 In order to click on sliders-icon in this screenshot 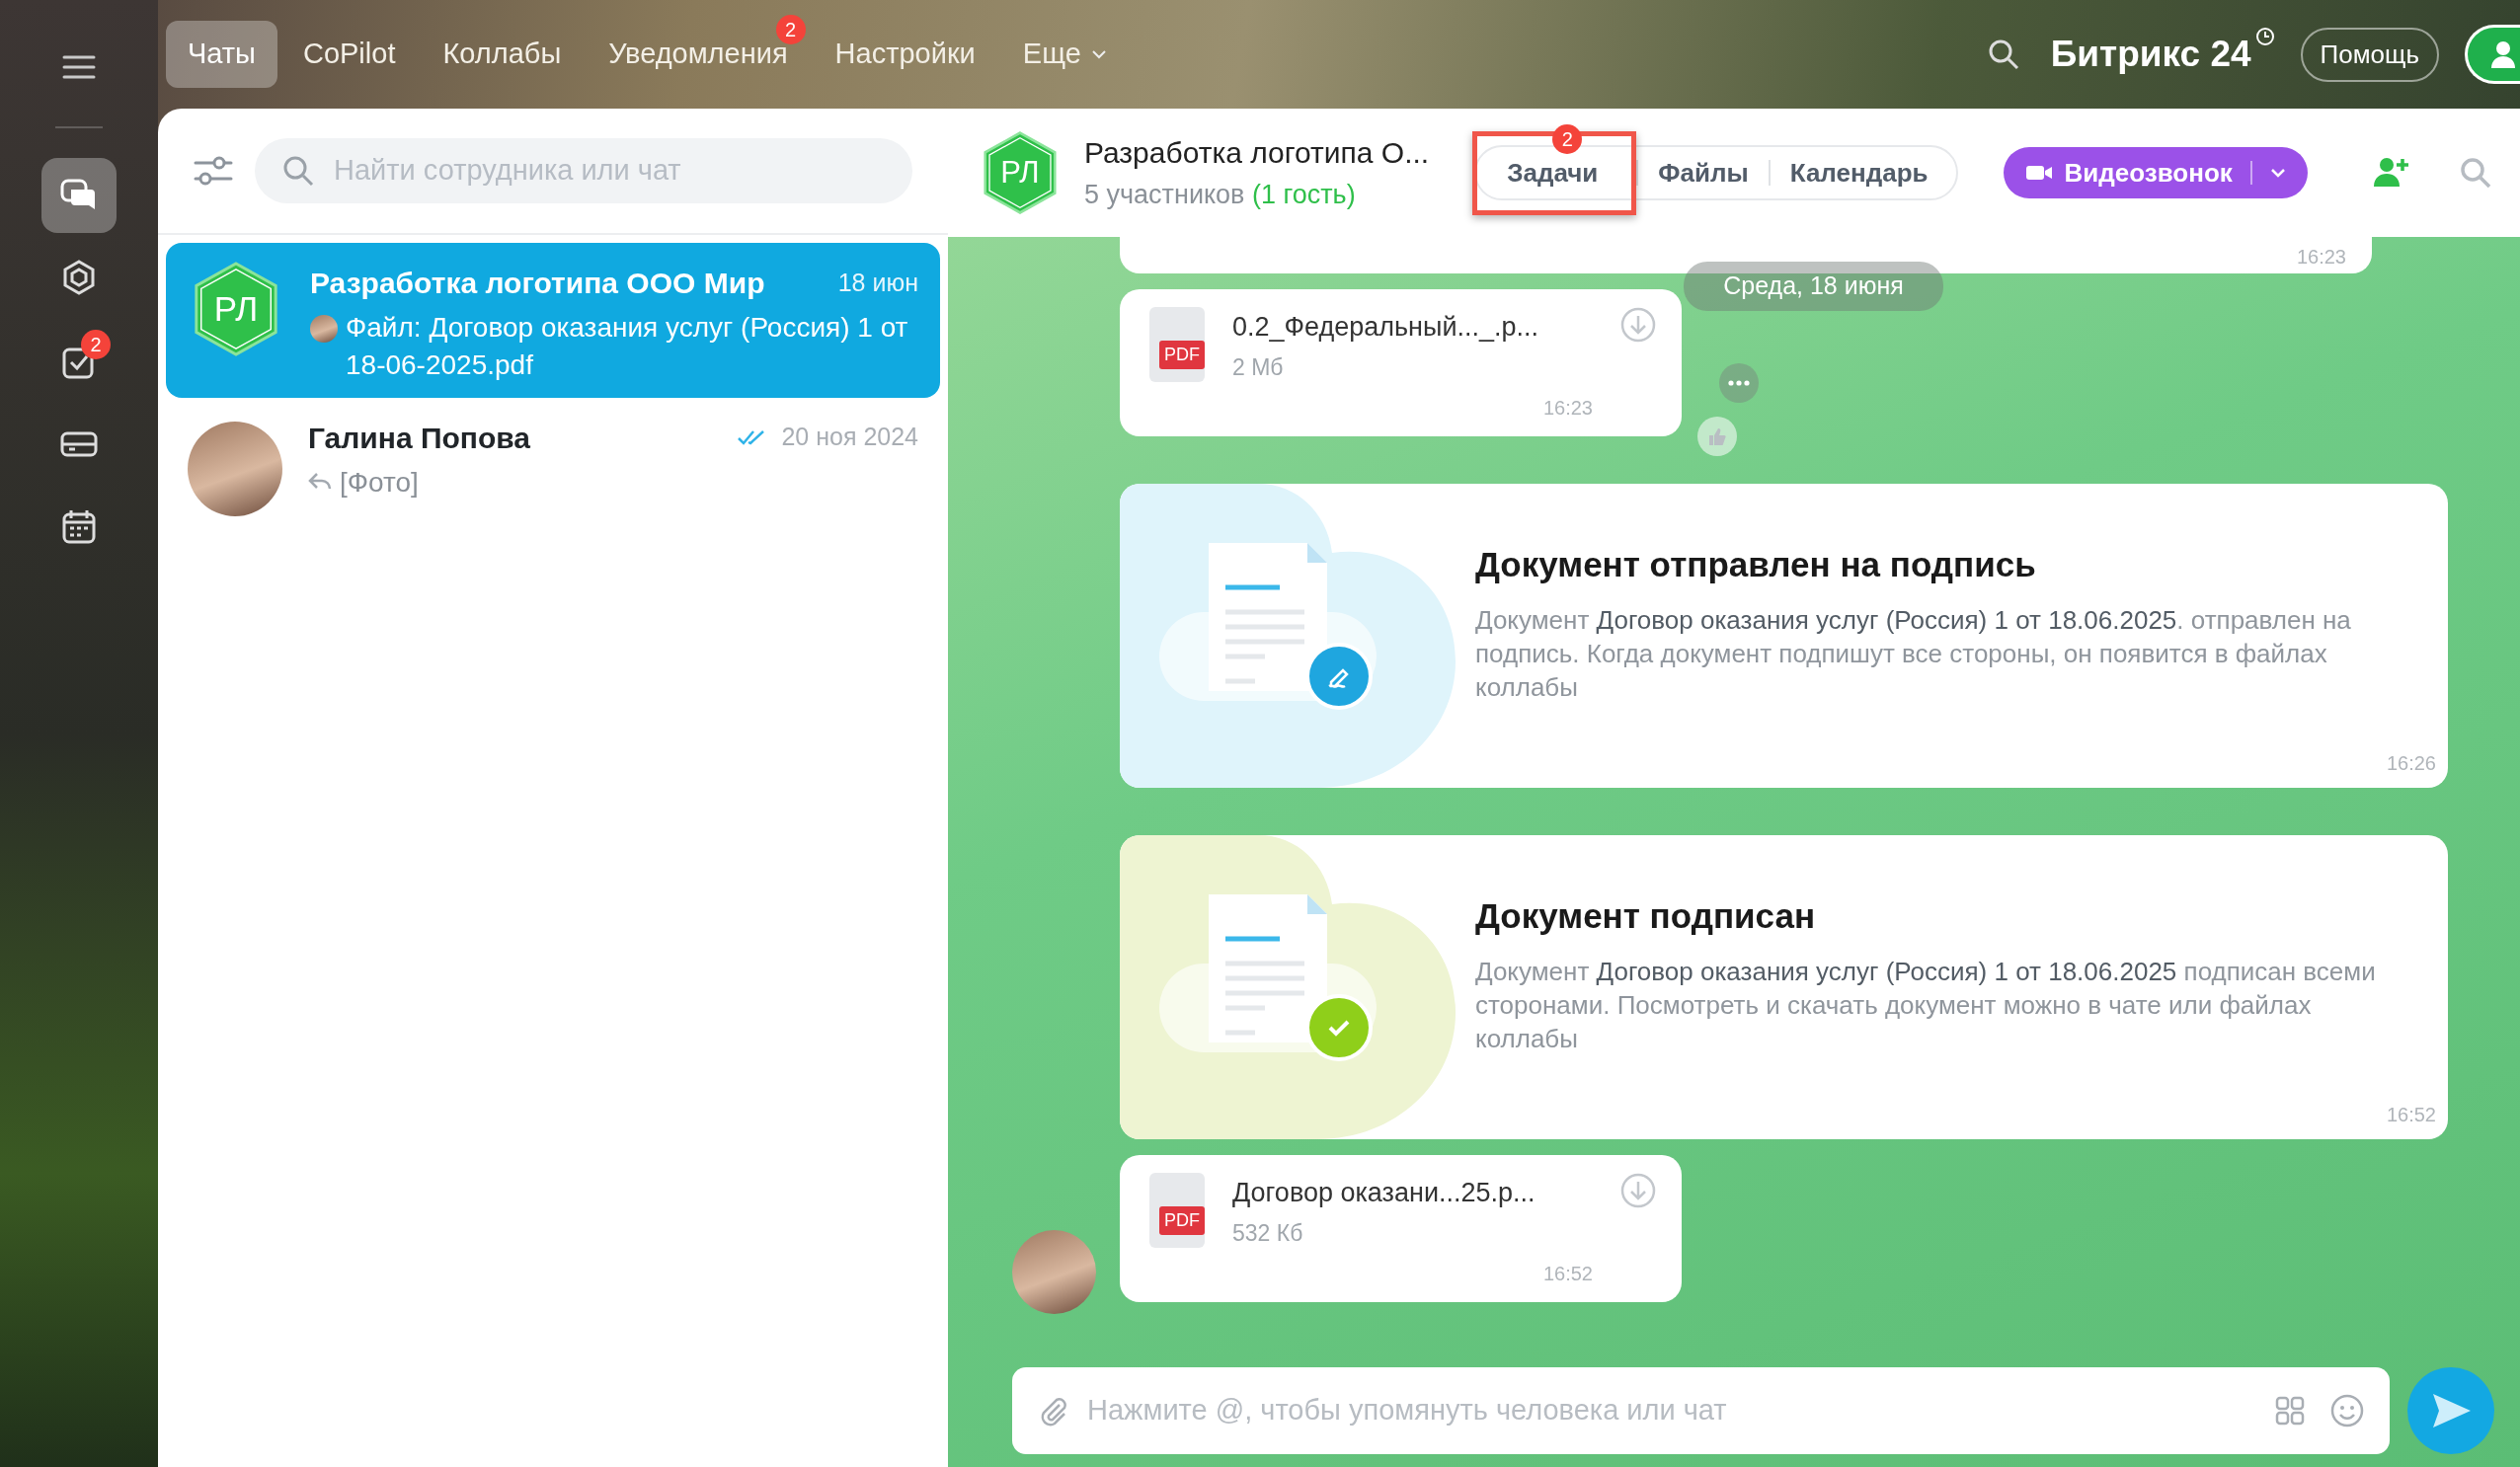, I will do `click(213, 171)`.